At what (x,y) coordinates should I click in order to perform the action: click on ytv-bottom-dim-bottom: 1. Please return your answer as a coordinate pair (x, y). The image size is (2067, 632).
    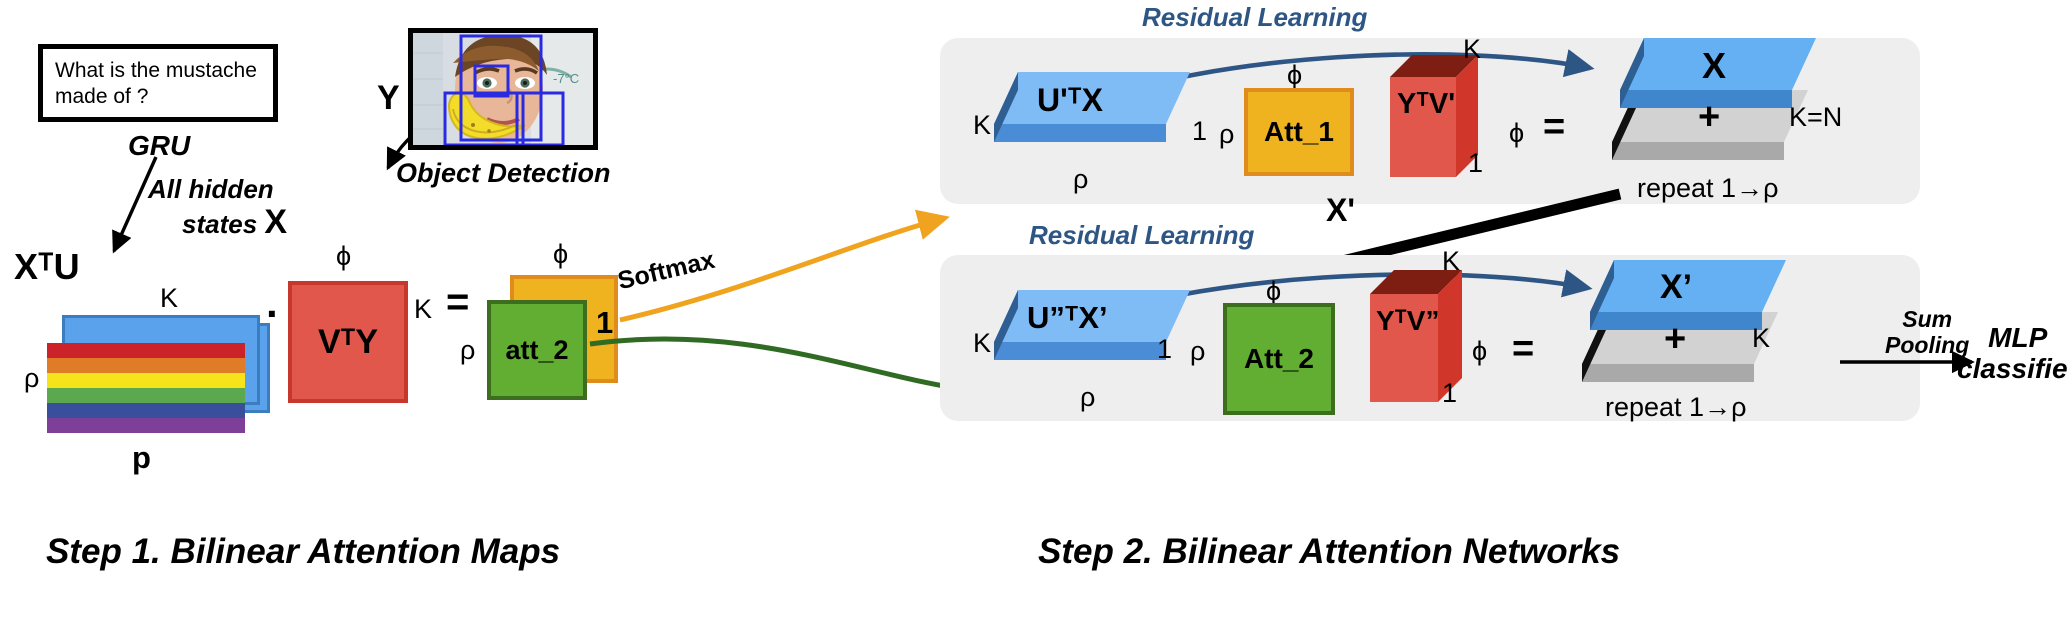
    Looking at the image, I should click on (1450, 393).